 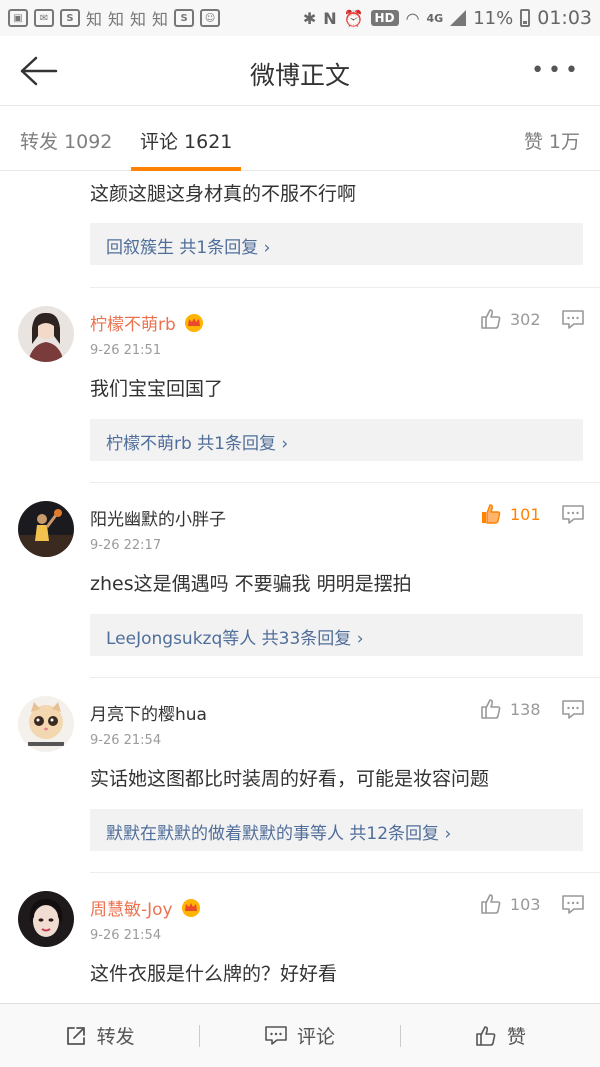 I want to click on user-name: 周慧敏-Joy, so click(x=146, y=907).